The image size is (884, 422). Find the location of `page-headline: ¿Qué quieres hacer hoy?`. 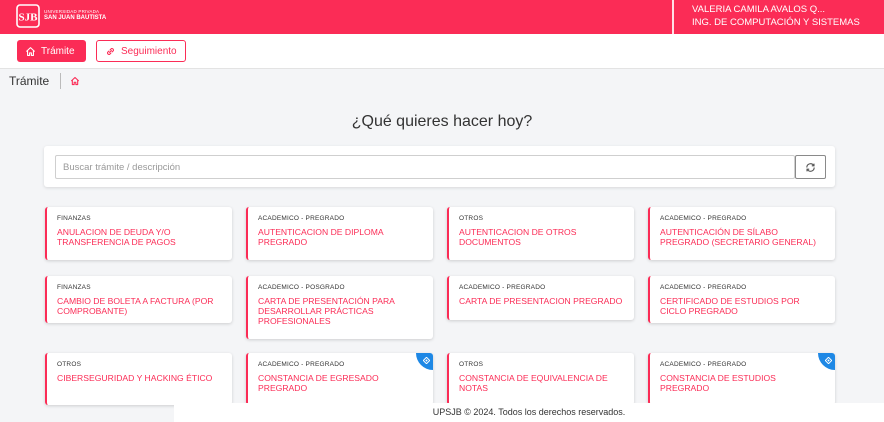

page-headline: ¿Qué quieres hacer hoy? is located at coordinates (442, 121).